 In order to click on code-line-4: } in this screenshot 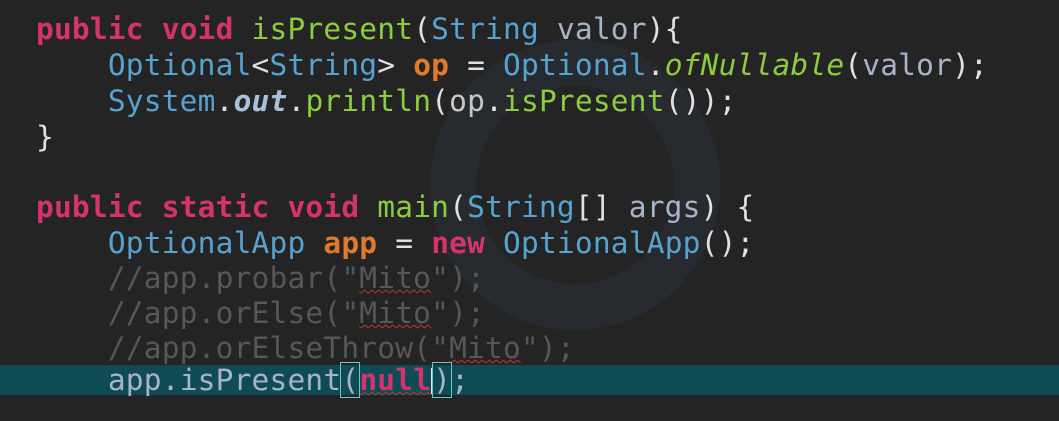, I will do `click(45, 137)`.